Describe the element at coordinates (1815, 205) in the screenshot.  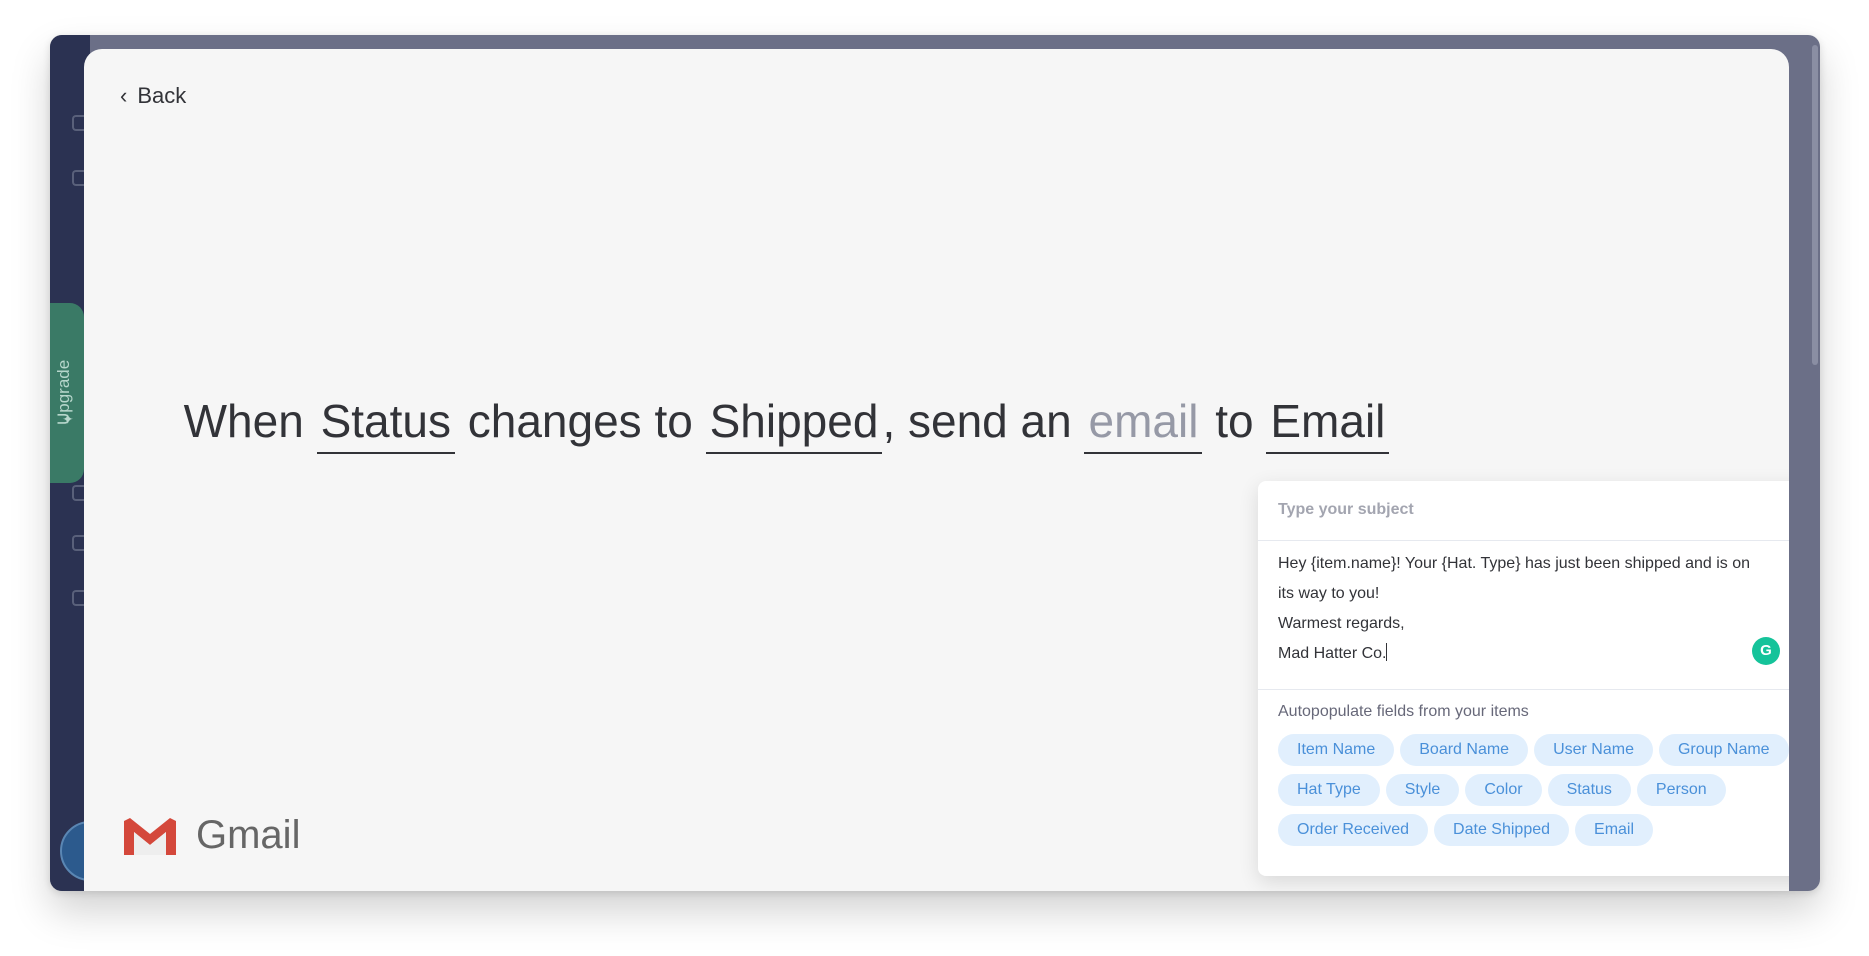
I see `scrollbar` at that location.